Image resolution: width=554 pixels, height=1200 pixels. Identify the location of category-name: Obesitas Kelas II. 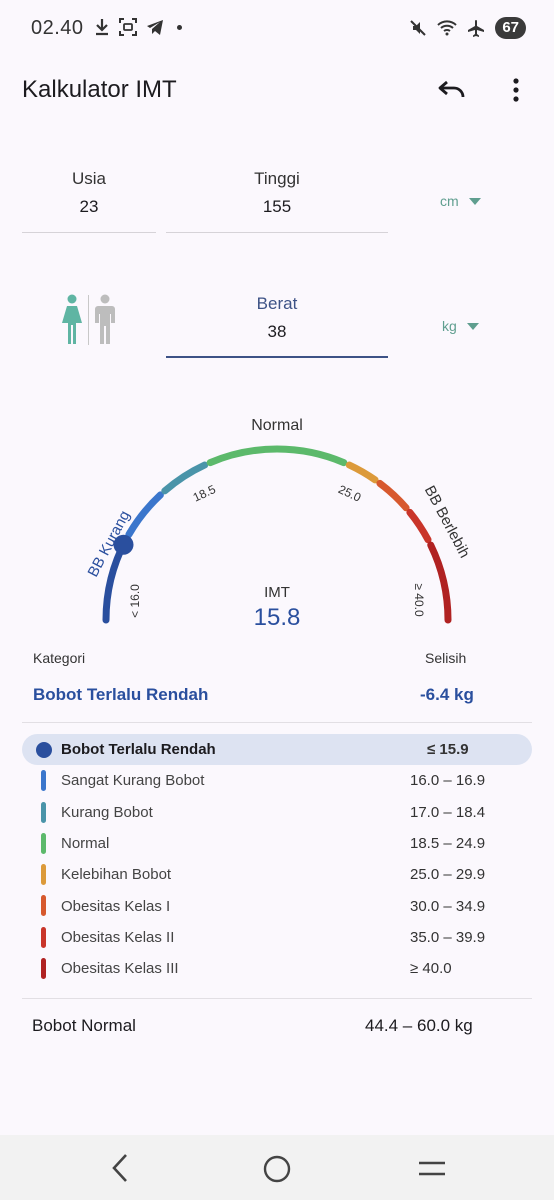
(118, 937).